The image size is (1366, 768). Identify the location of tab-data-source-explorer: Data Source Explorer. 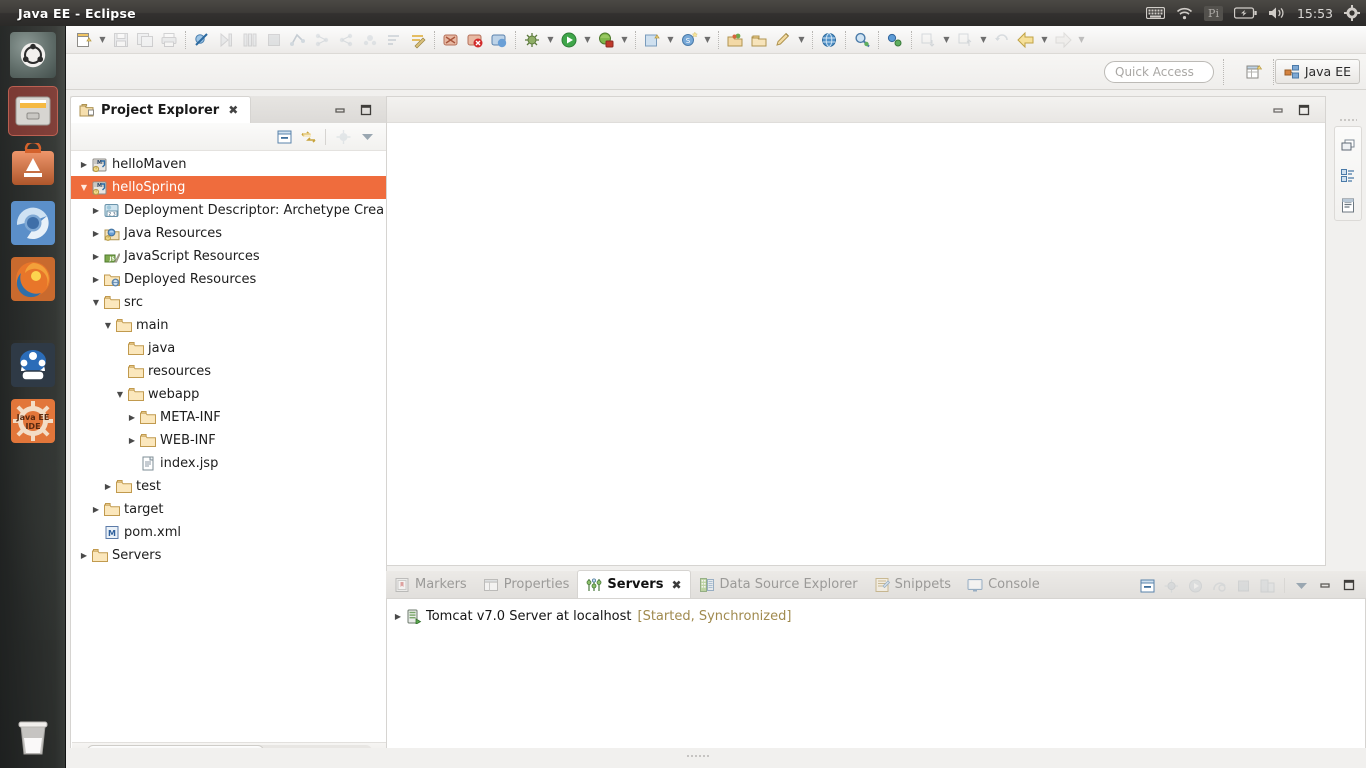
(778, 584).